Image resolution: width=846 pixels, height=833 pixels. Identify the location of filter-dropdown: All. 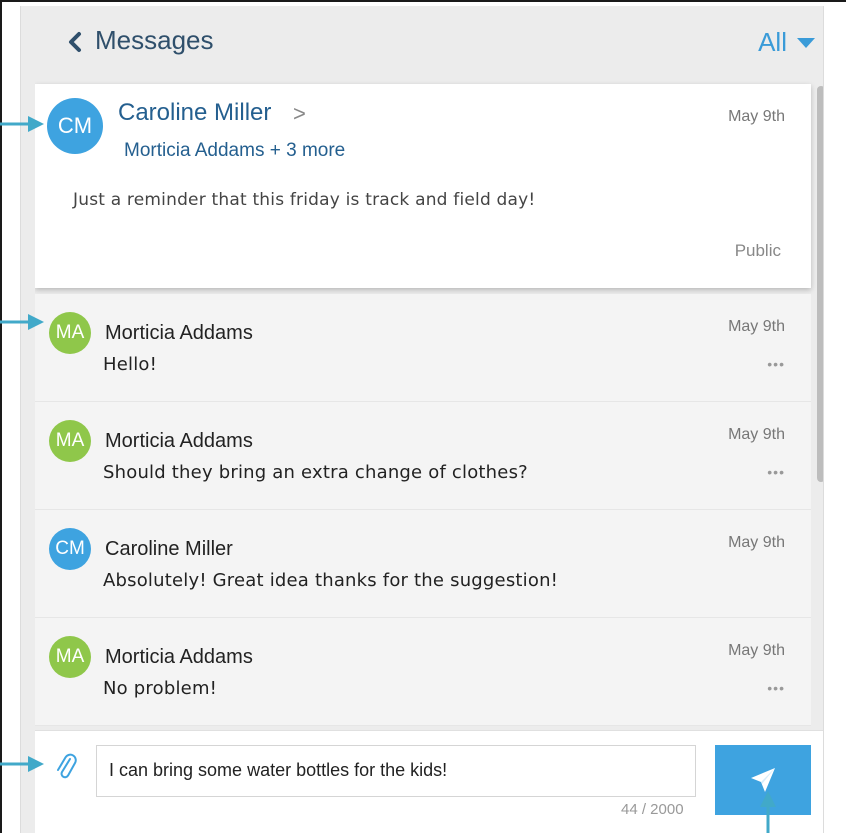
(786, 42).